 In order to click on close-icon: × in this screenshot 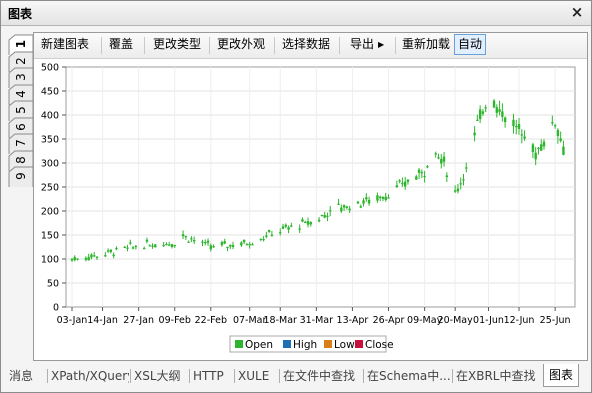, I will do `click(577, 12)`.